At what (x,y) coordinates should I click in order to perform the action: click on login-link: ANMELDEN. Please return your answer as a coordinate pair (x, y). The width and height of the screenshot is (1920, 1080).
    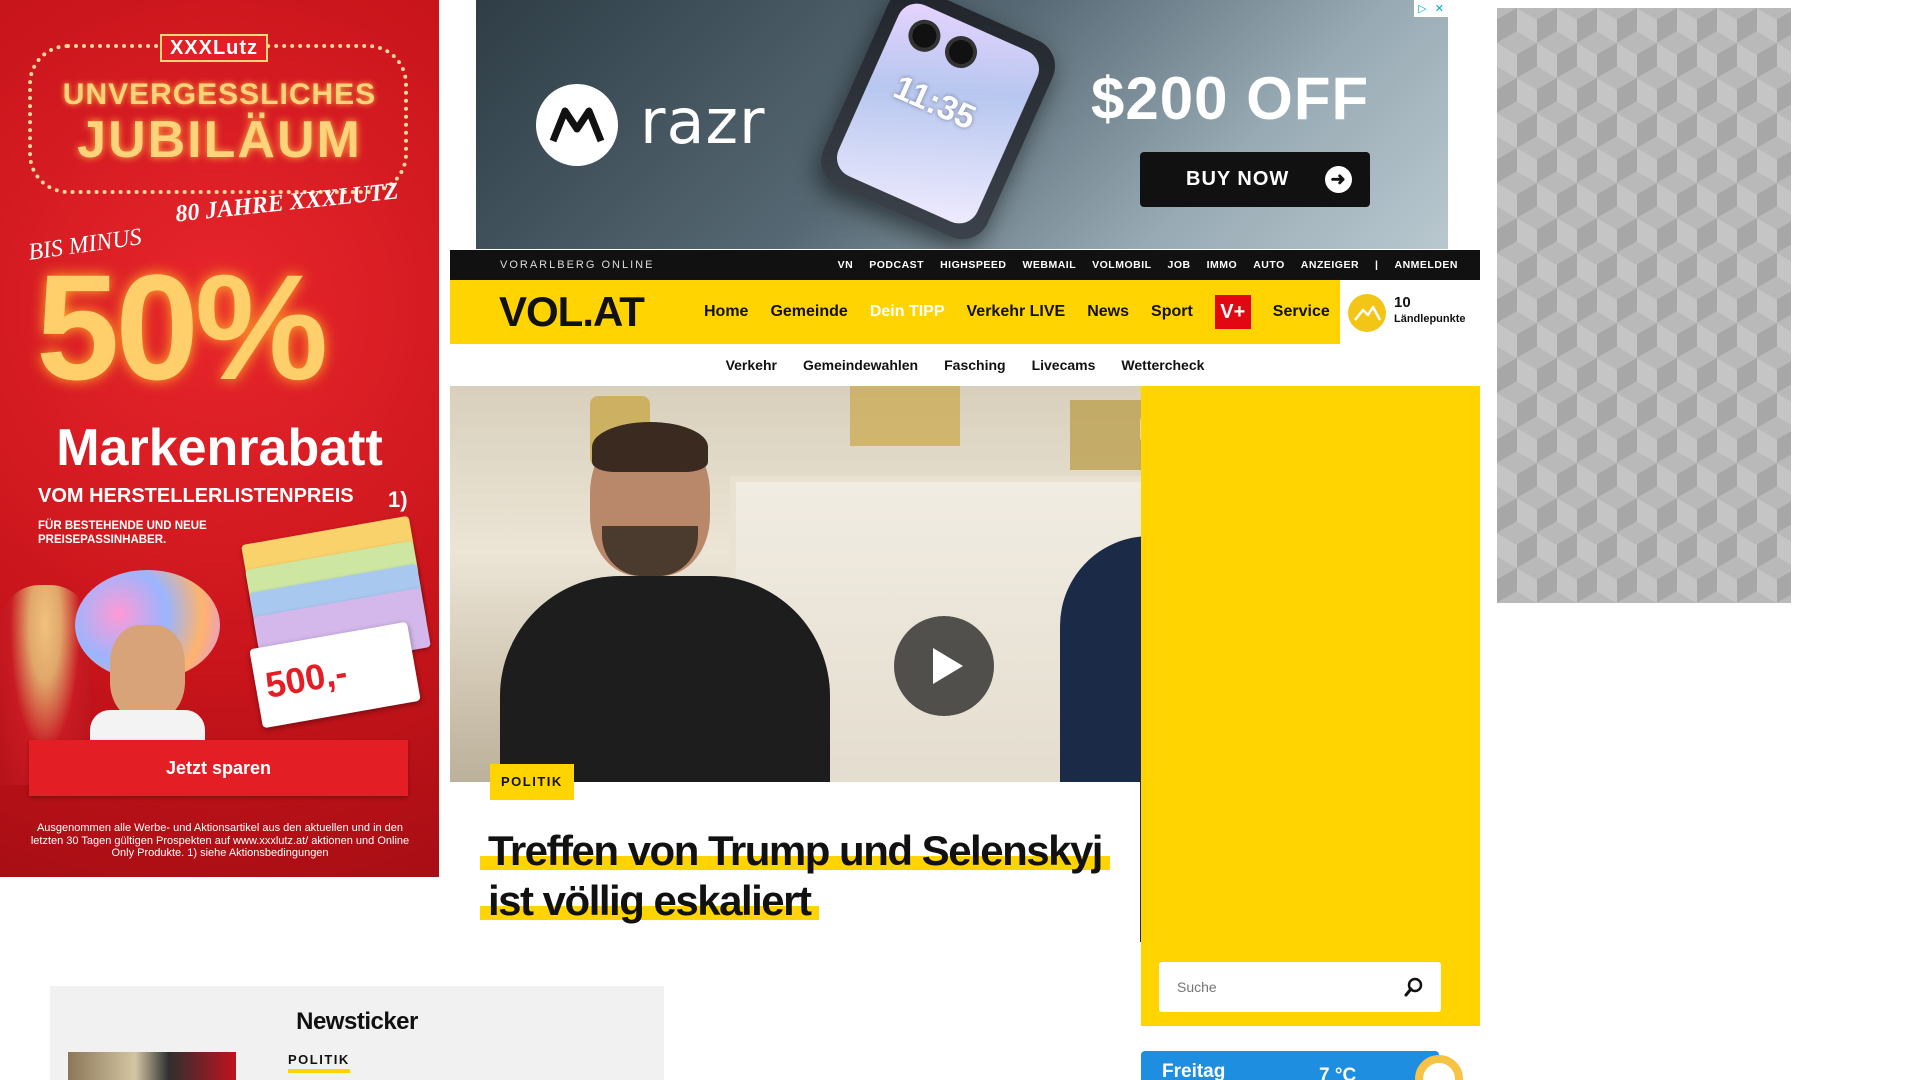
    Looking at the image, I should click on (1427, 265).